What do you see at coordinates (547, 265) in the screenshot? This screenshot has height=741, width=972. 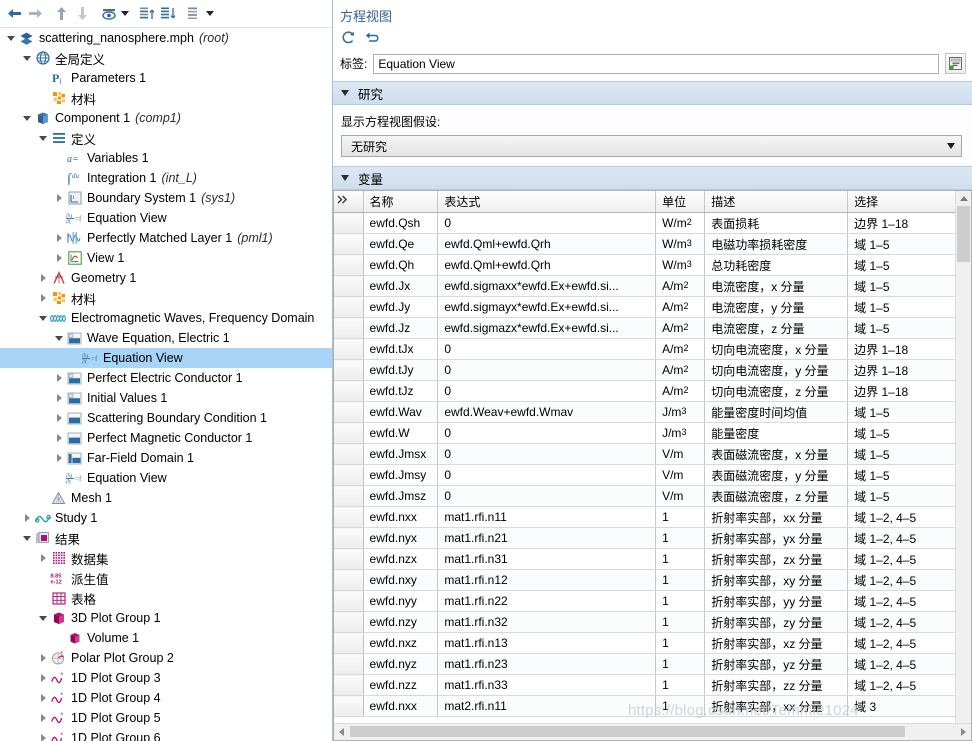 I see `cell-expression: ewfd.Qml+ewfd.Qrh` at bounding box center [547, 265].